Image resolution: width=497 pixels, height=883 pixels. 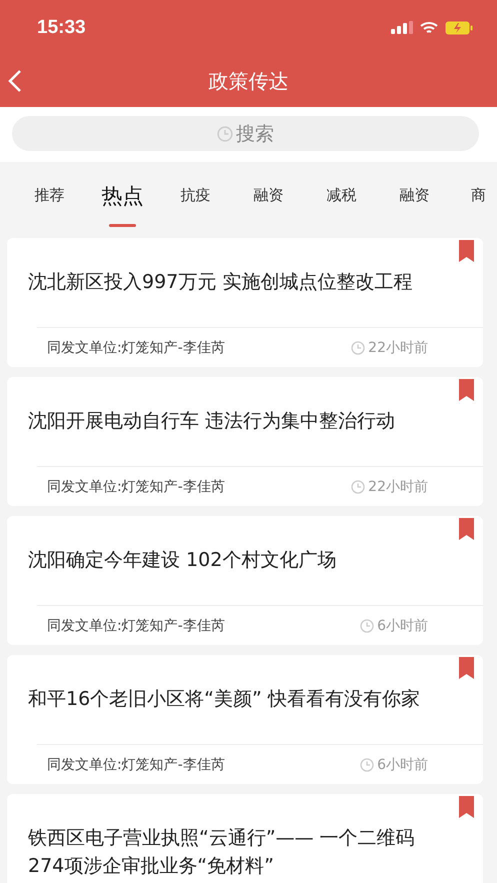 I want to click on category-tab: 商, so click(x=478, y=195).